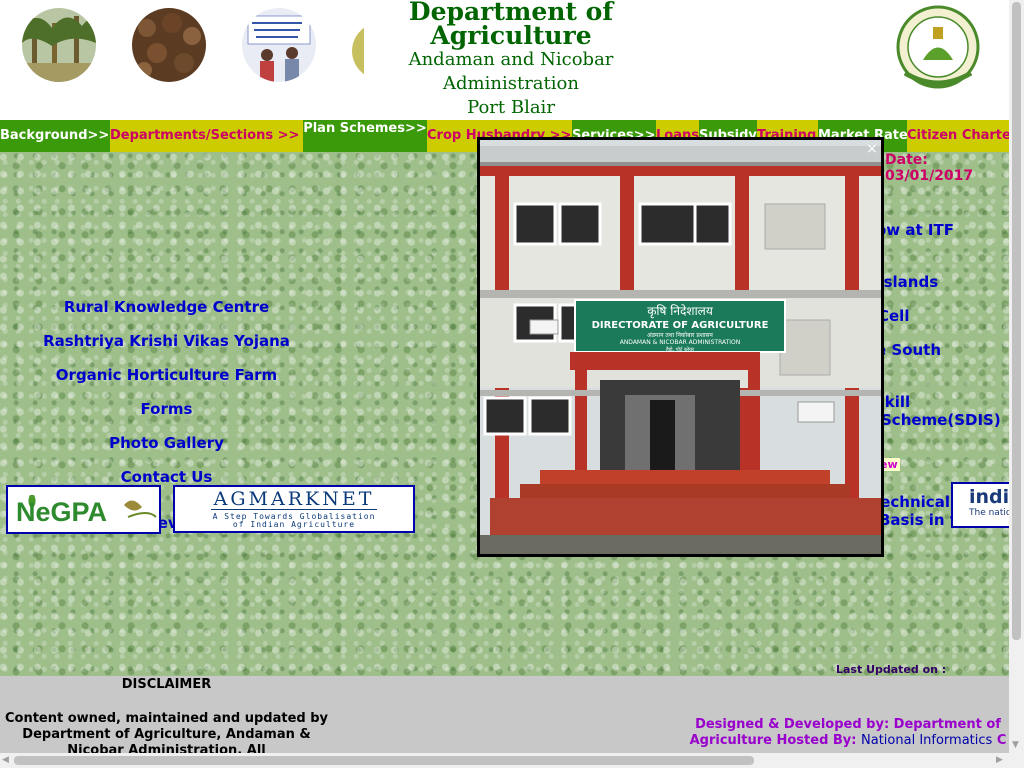 The height and width of the screenshot is (768, 1024). What do you see at coordinates (680, 311) in the screenshot?
I see `sign-hindi: कृषि निदेशालय` at bounding box center [680, 311].